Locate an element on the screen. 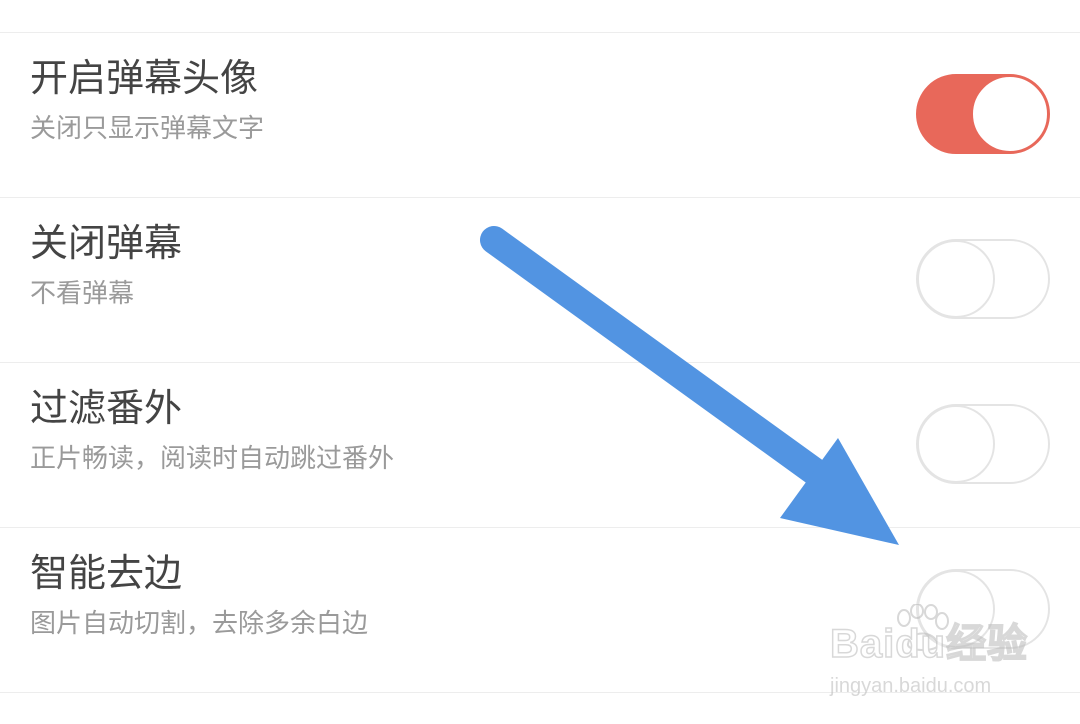  filter-extras-toggle is located at coordinates (983, 444).